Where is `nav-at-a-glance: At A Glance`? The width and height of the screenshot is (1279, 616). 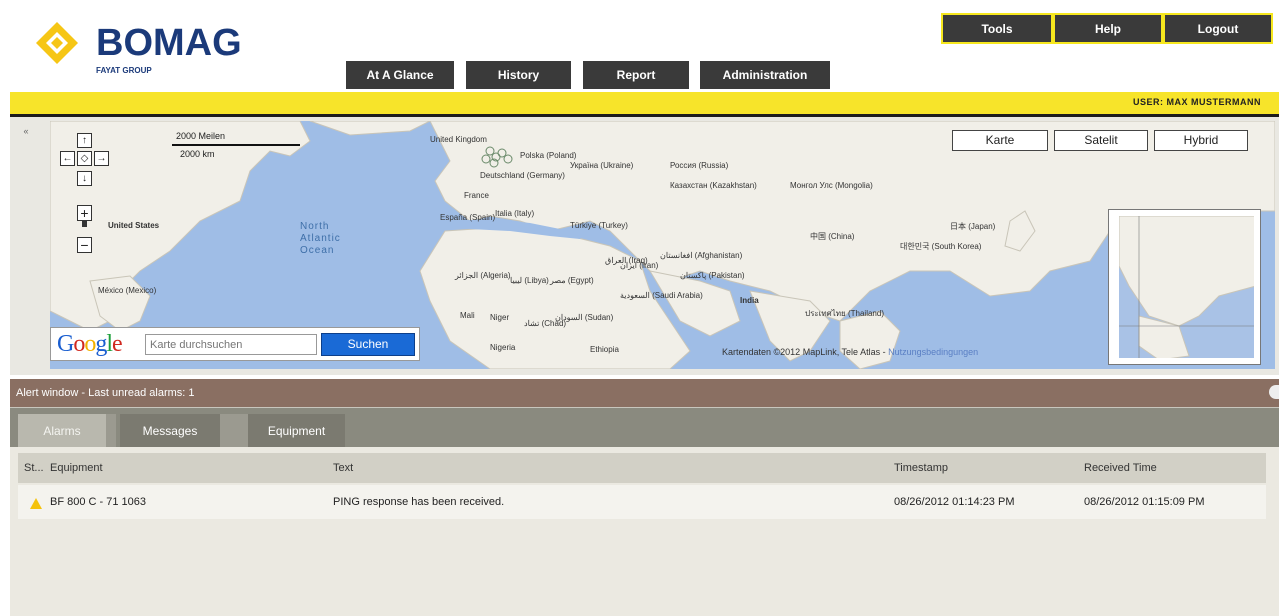 nav-at-a-glance: At A Glance is located at coordinates (400, 75).